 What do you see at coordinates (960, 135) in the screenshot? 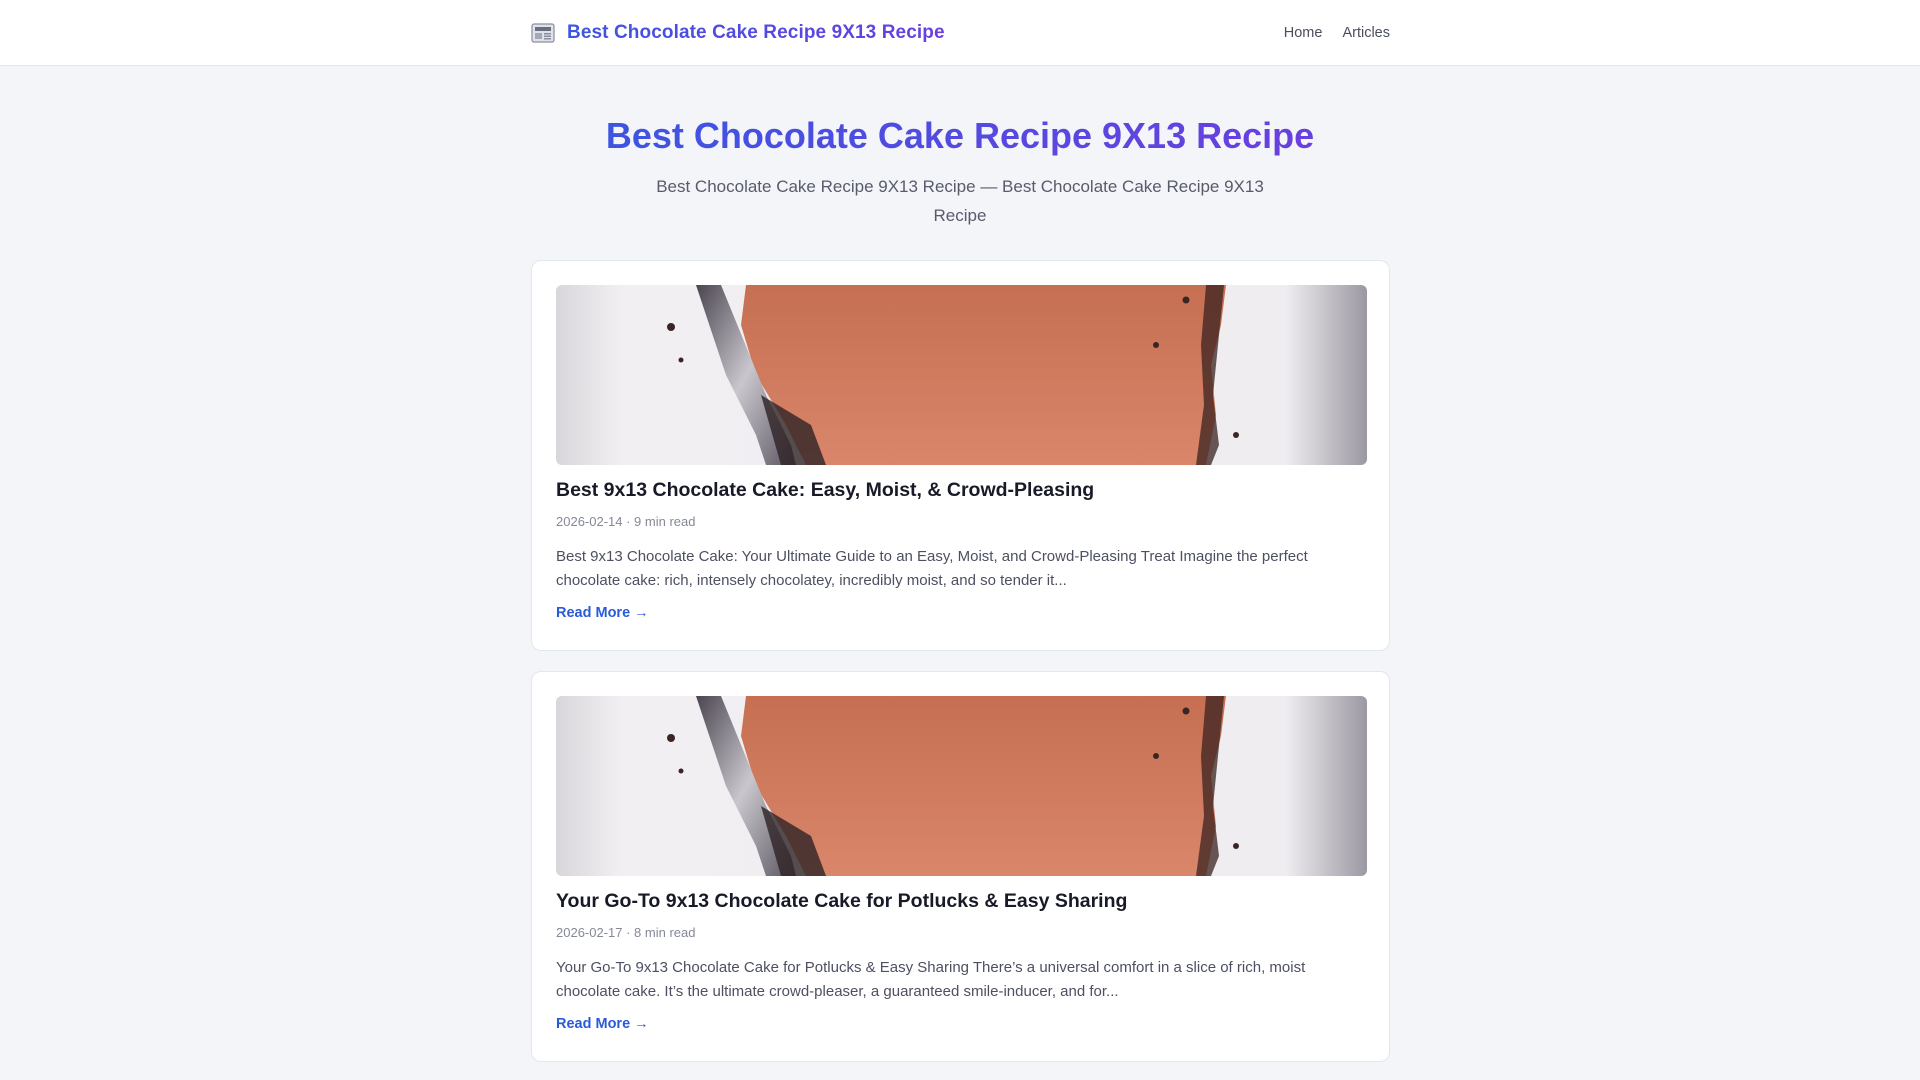
I see `page-title: Best Chocolate Cake Recipe 9X13 Recipe` at bounding box center [960, 135].